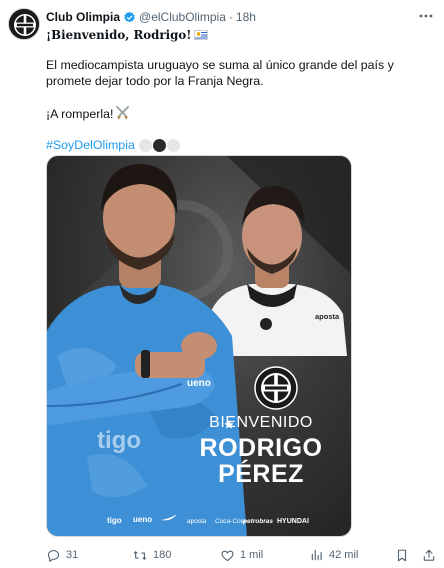  What do you see at coordinates (83, 17) in the screenshot?
I see `display-name: Club Olimpia` at bounding box center [83, 17].